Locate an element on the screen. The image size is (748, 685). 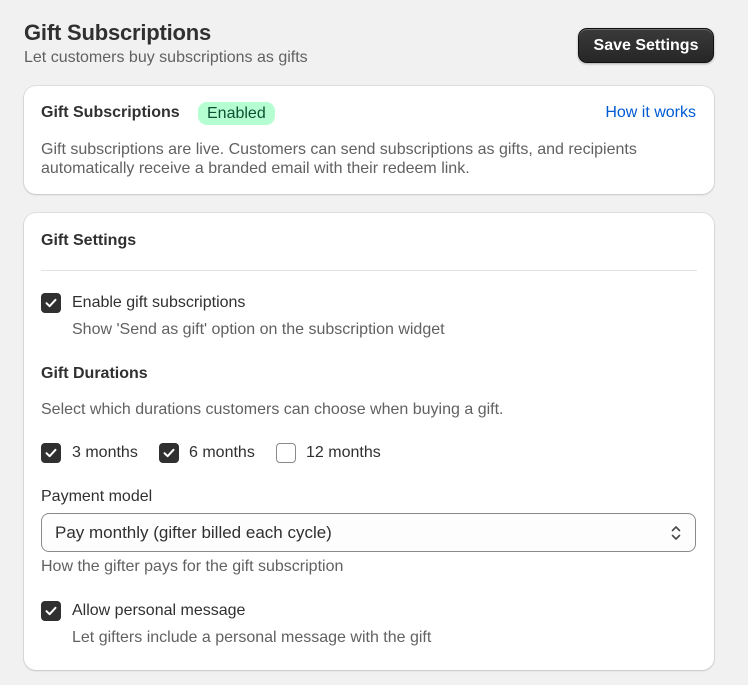
payment-model-value: Pay monthly (gifter billed each cycle) is located at coordinates (193, 532).